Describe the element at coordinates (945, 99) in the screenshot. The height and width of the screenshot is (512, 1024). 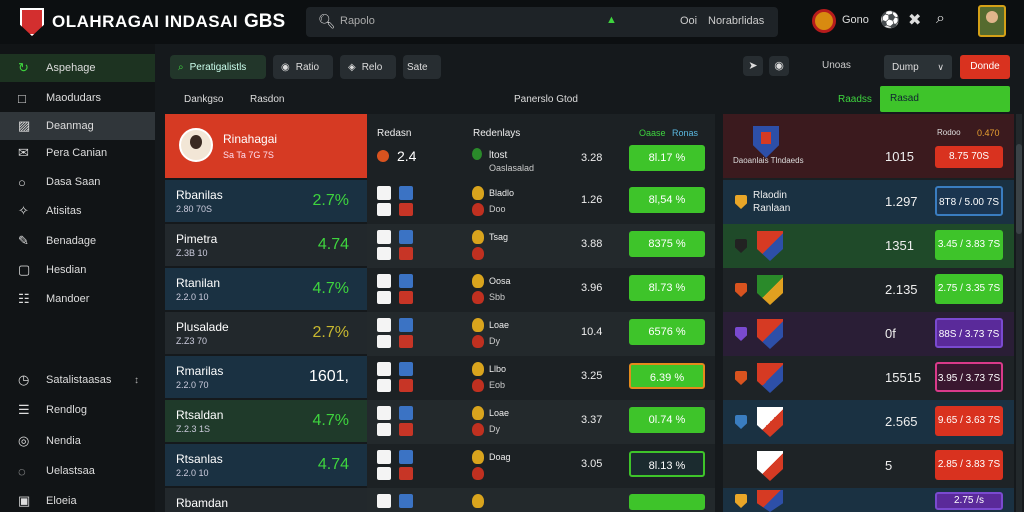
I see `green-status-bar: Rasad` at that location.